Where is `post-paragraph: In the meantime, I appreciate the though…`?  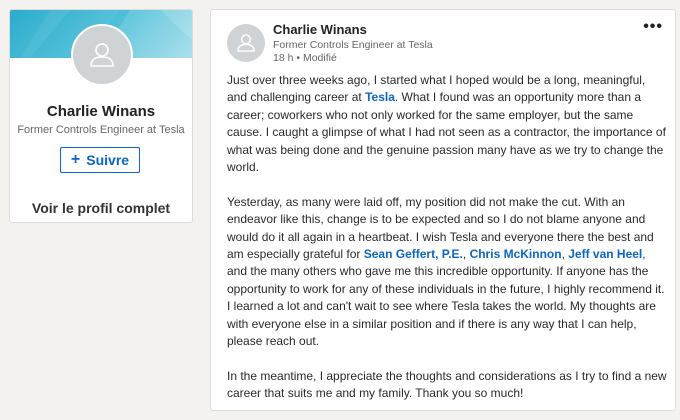
post-paragraph: In the meantime, I appreciate the though… is located at coordinates (447, 384).